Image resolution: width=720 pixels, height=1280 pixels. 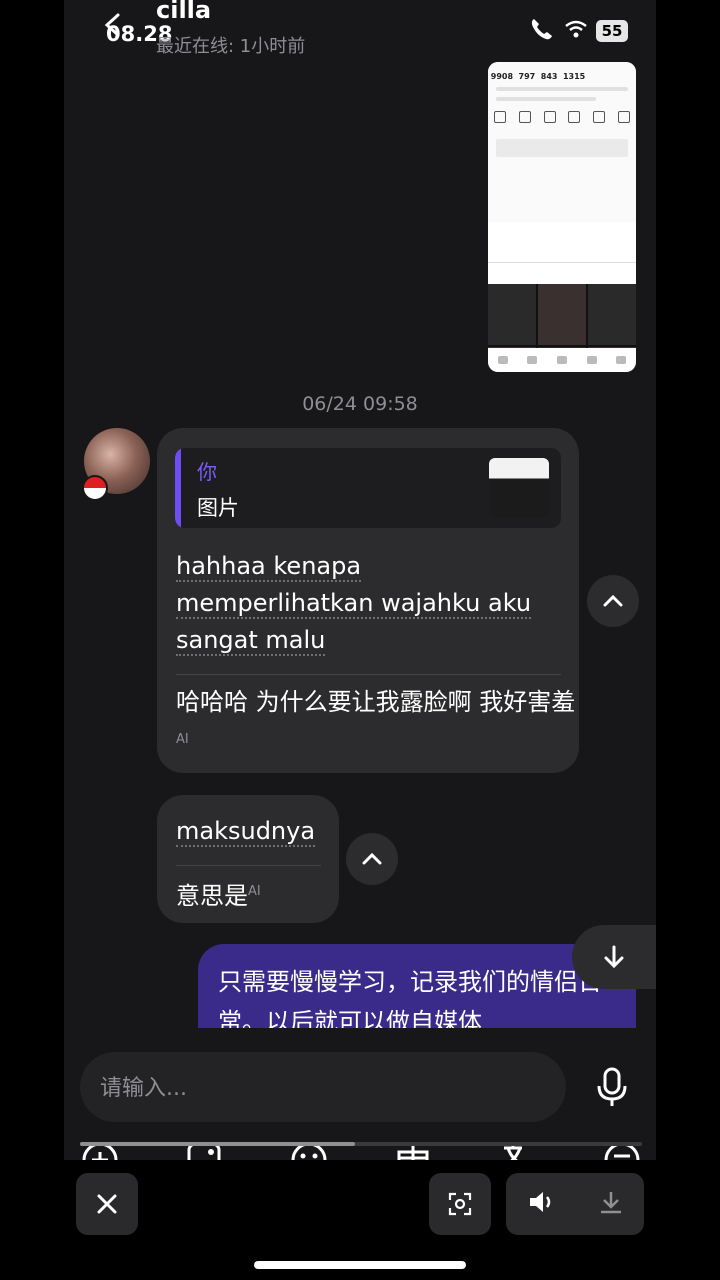 I want to click on incoming-message-bubble: maksudnya 意思是AI, so click(x=248, y=859).